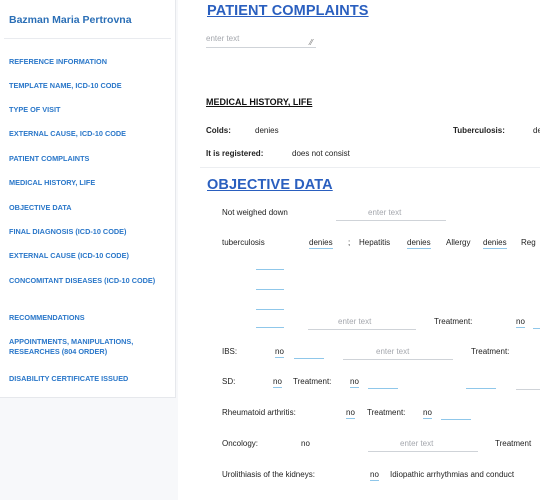  What do you see at coordinates (312, 381) in the screenshot?
I see `sd-treatment-label: Treatment:` at bounding box center [312, 381].